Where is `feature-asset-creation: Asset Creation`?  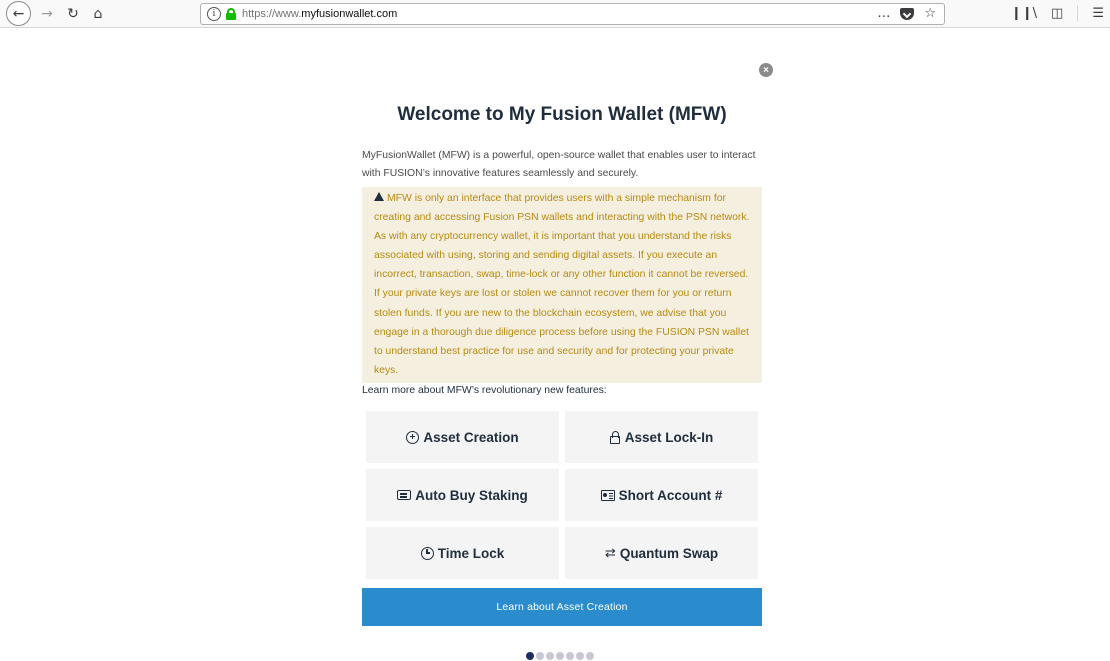 feature-asset-creation: Asset Creation is located at coordinates (462, 437).